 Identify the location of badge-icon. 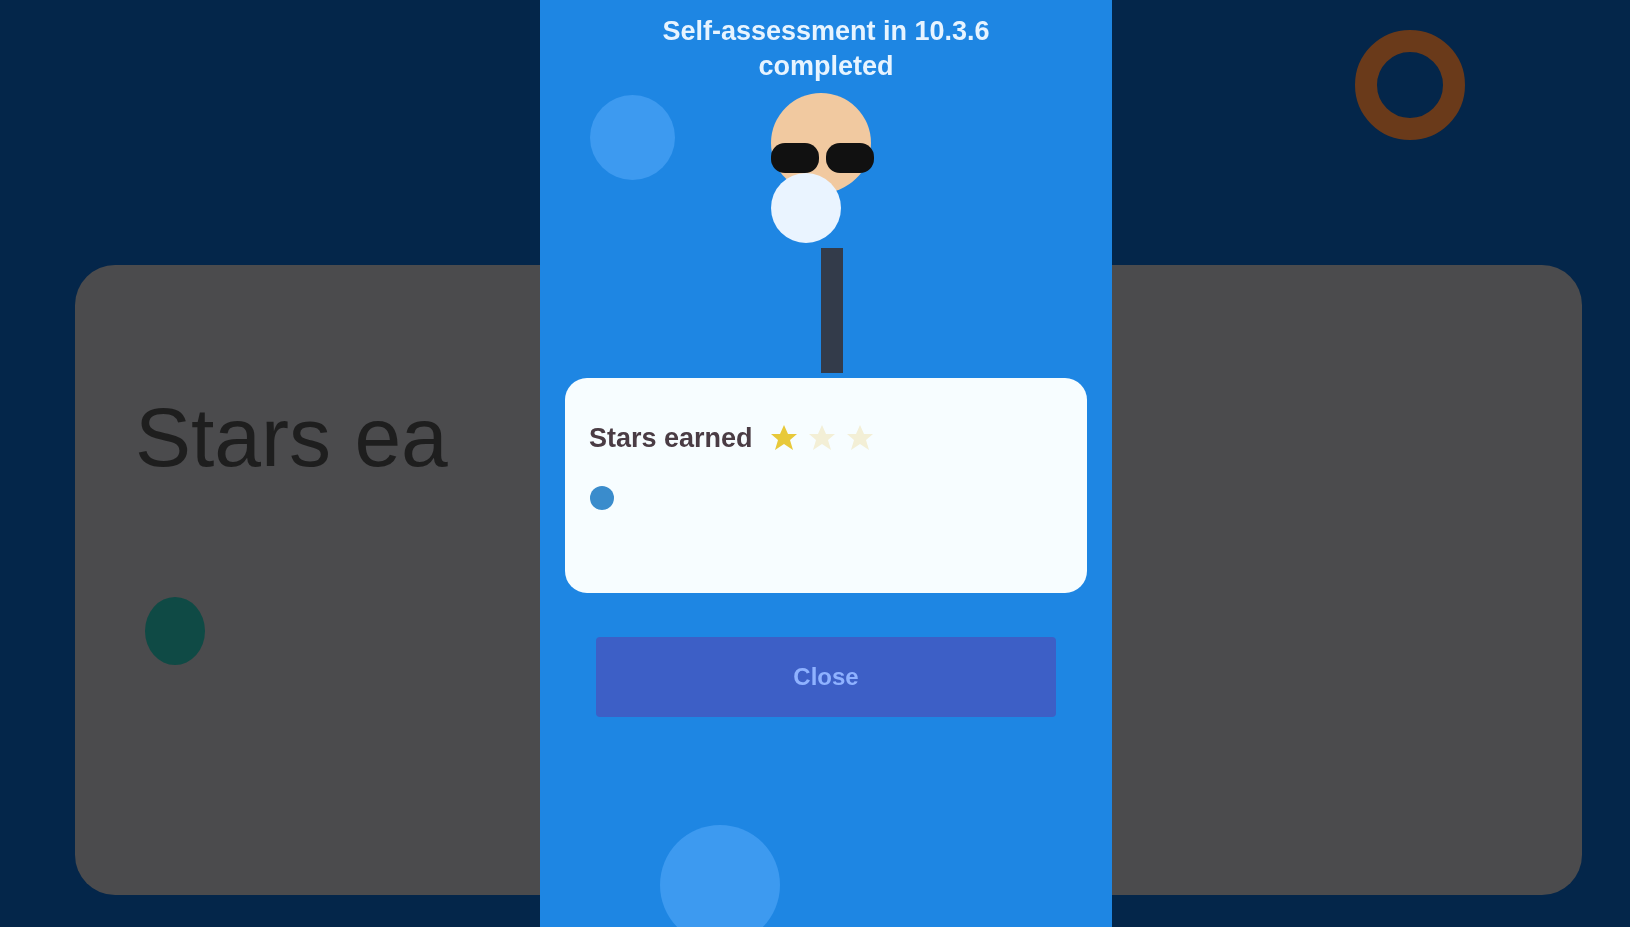
(602, 497).